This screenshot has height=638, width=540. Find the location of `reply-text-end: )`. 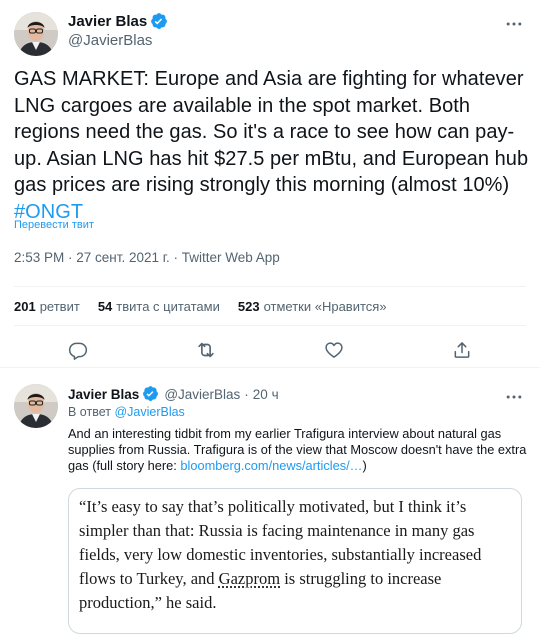

reply-text-end: ) is located at coordinates (364, 465).